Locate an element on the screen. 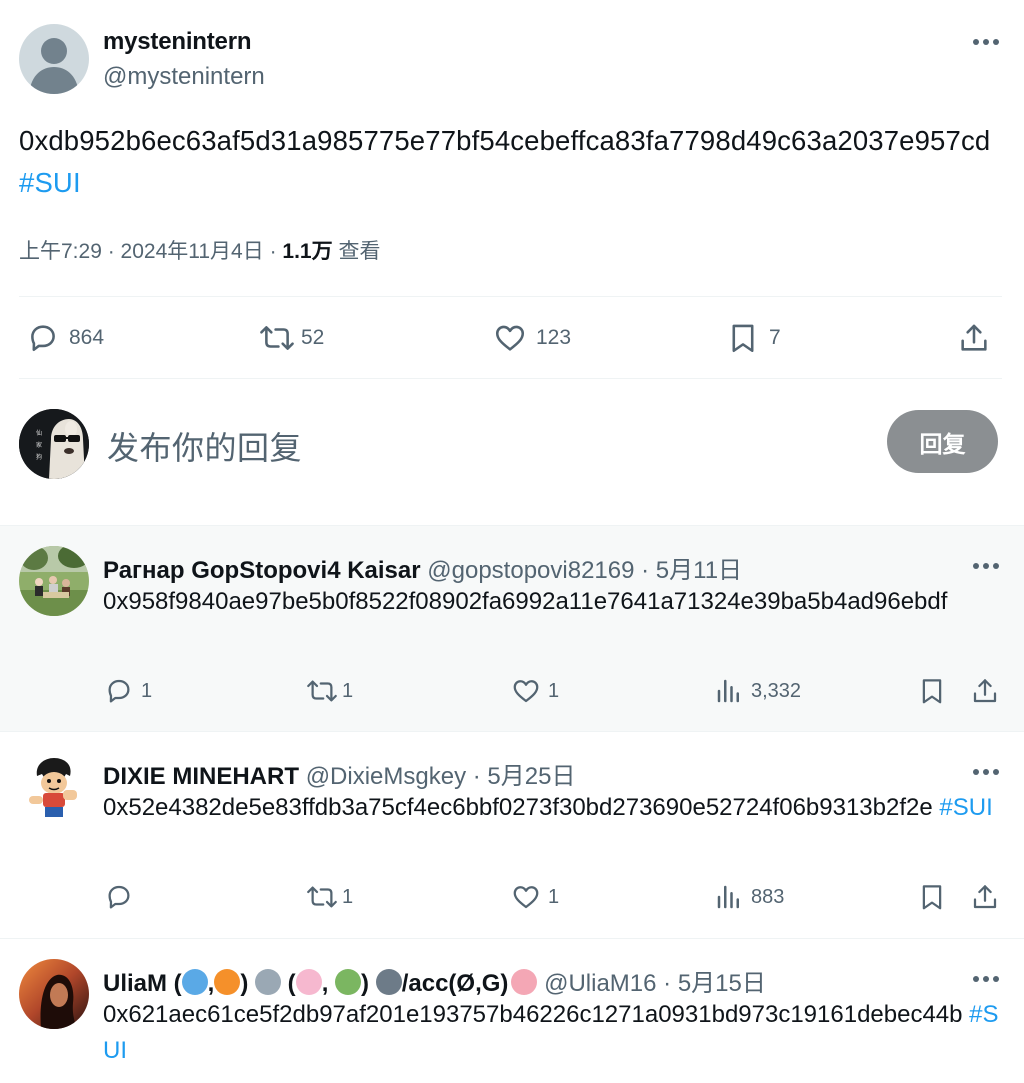 This screenshot has width=1024, height=1083. views-count: 1.1万 is located at coordinates (307, 251).